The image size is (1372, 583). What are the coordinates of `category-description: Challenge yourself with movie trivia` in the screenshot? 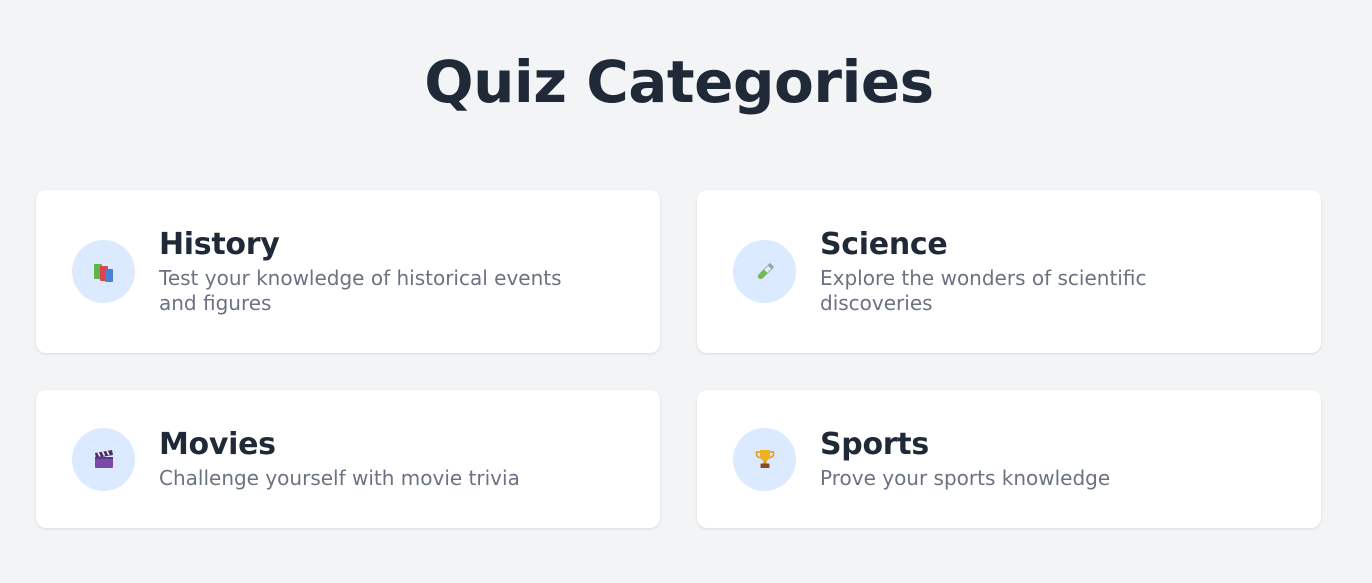 It's located at (339, 477).